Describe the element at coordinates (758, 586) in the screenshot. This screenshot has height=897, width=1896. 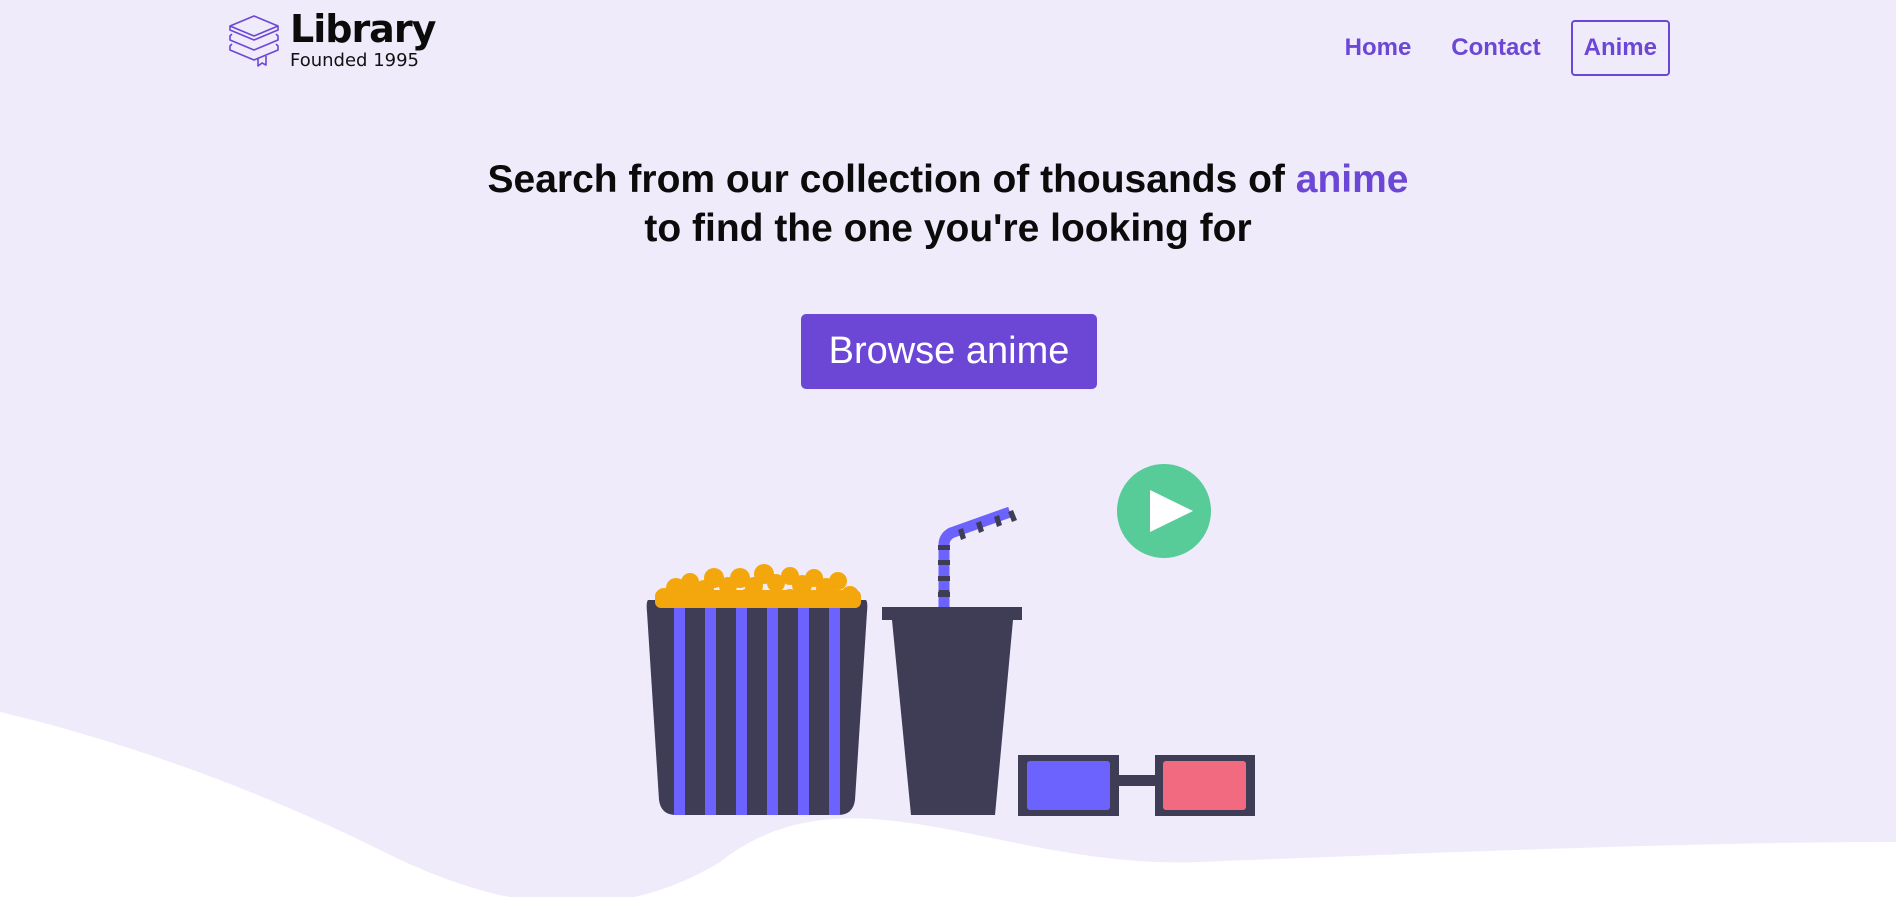
I see `popcorn` at that location.